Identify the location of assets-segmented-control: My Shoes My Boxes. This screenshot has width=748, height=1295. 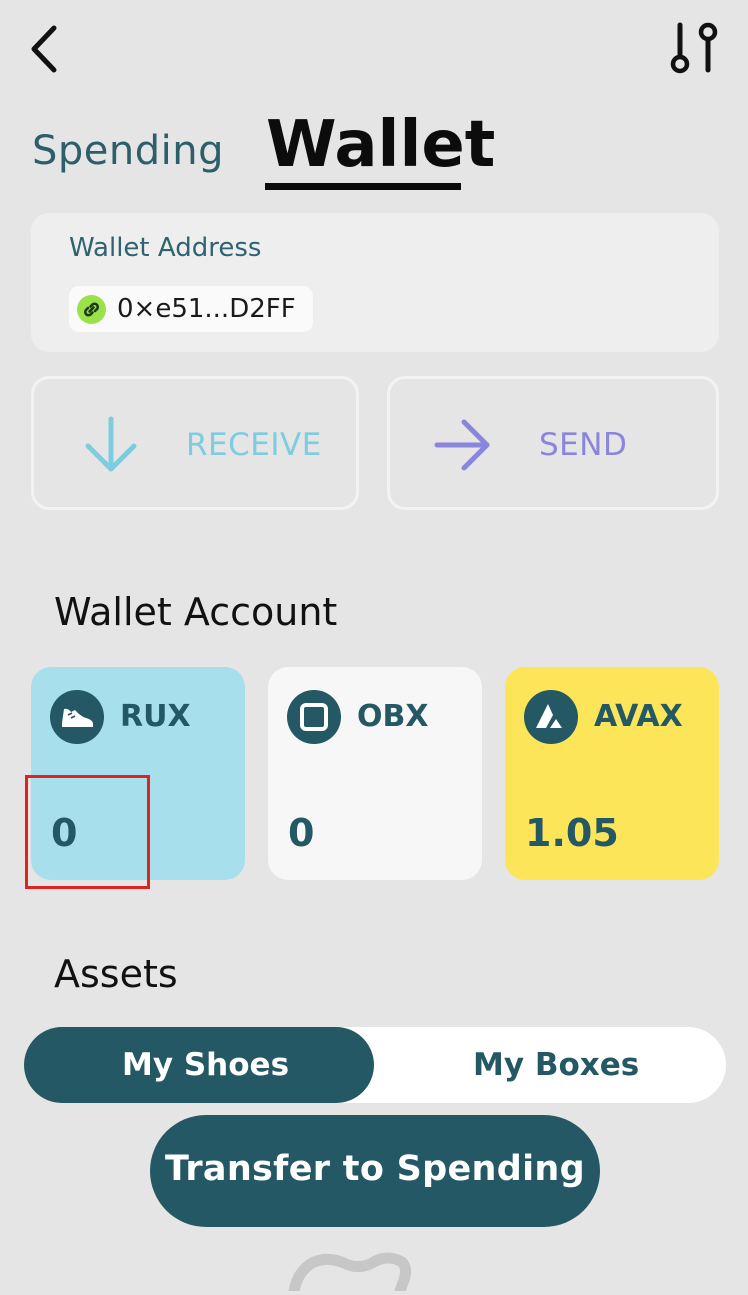
(375, 1065).